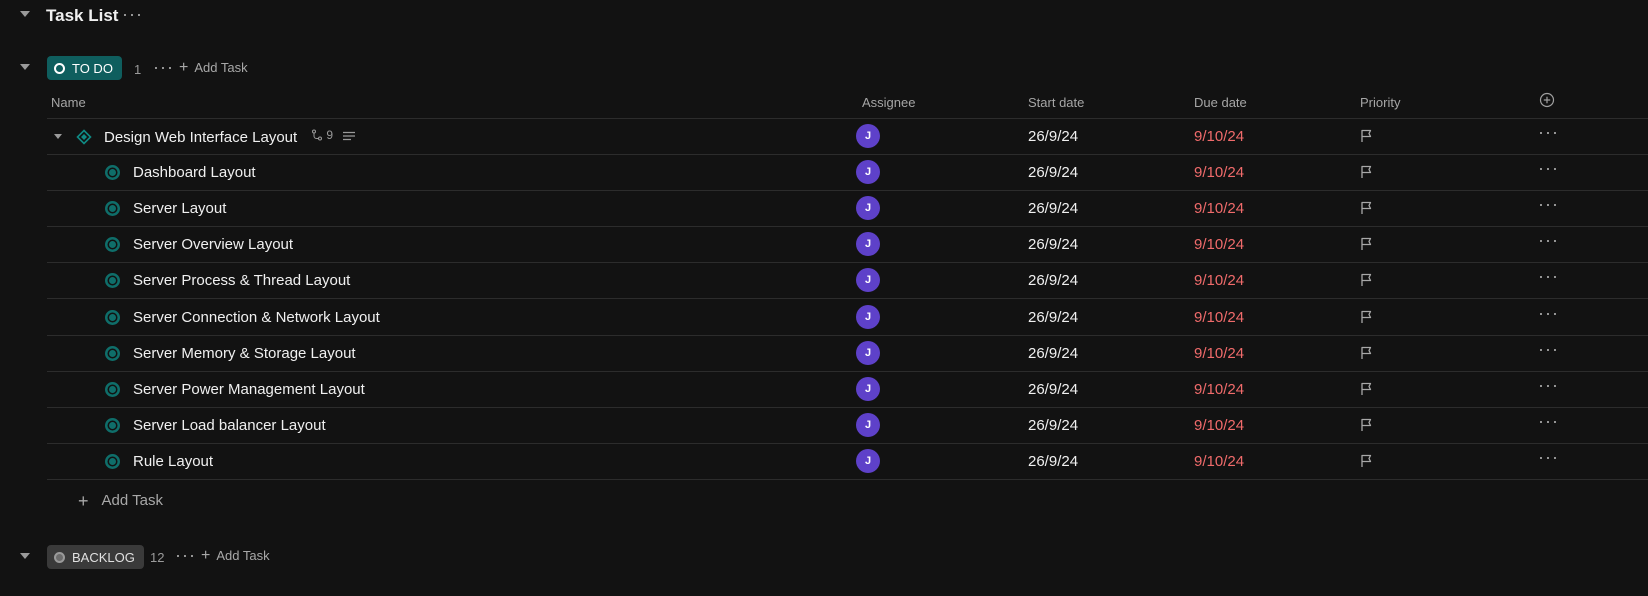 This screenshot has width=1648, height=596. I want to click on table-row: Server Overview Layout J 26/9/24 9/10/24 ···, so click(847, 245).